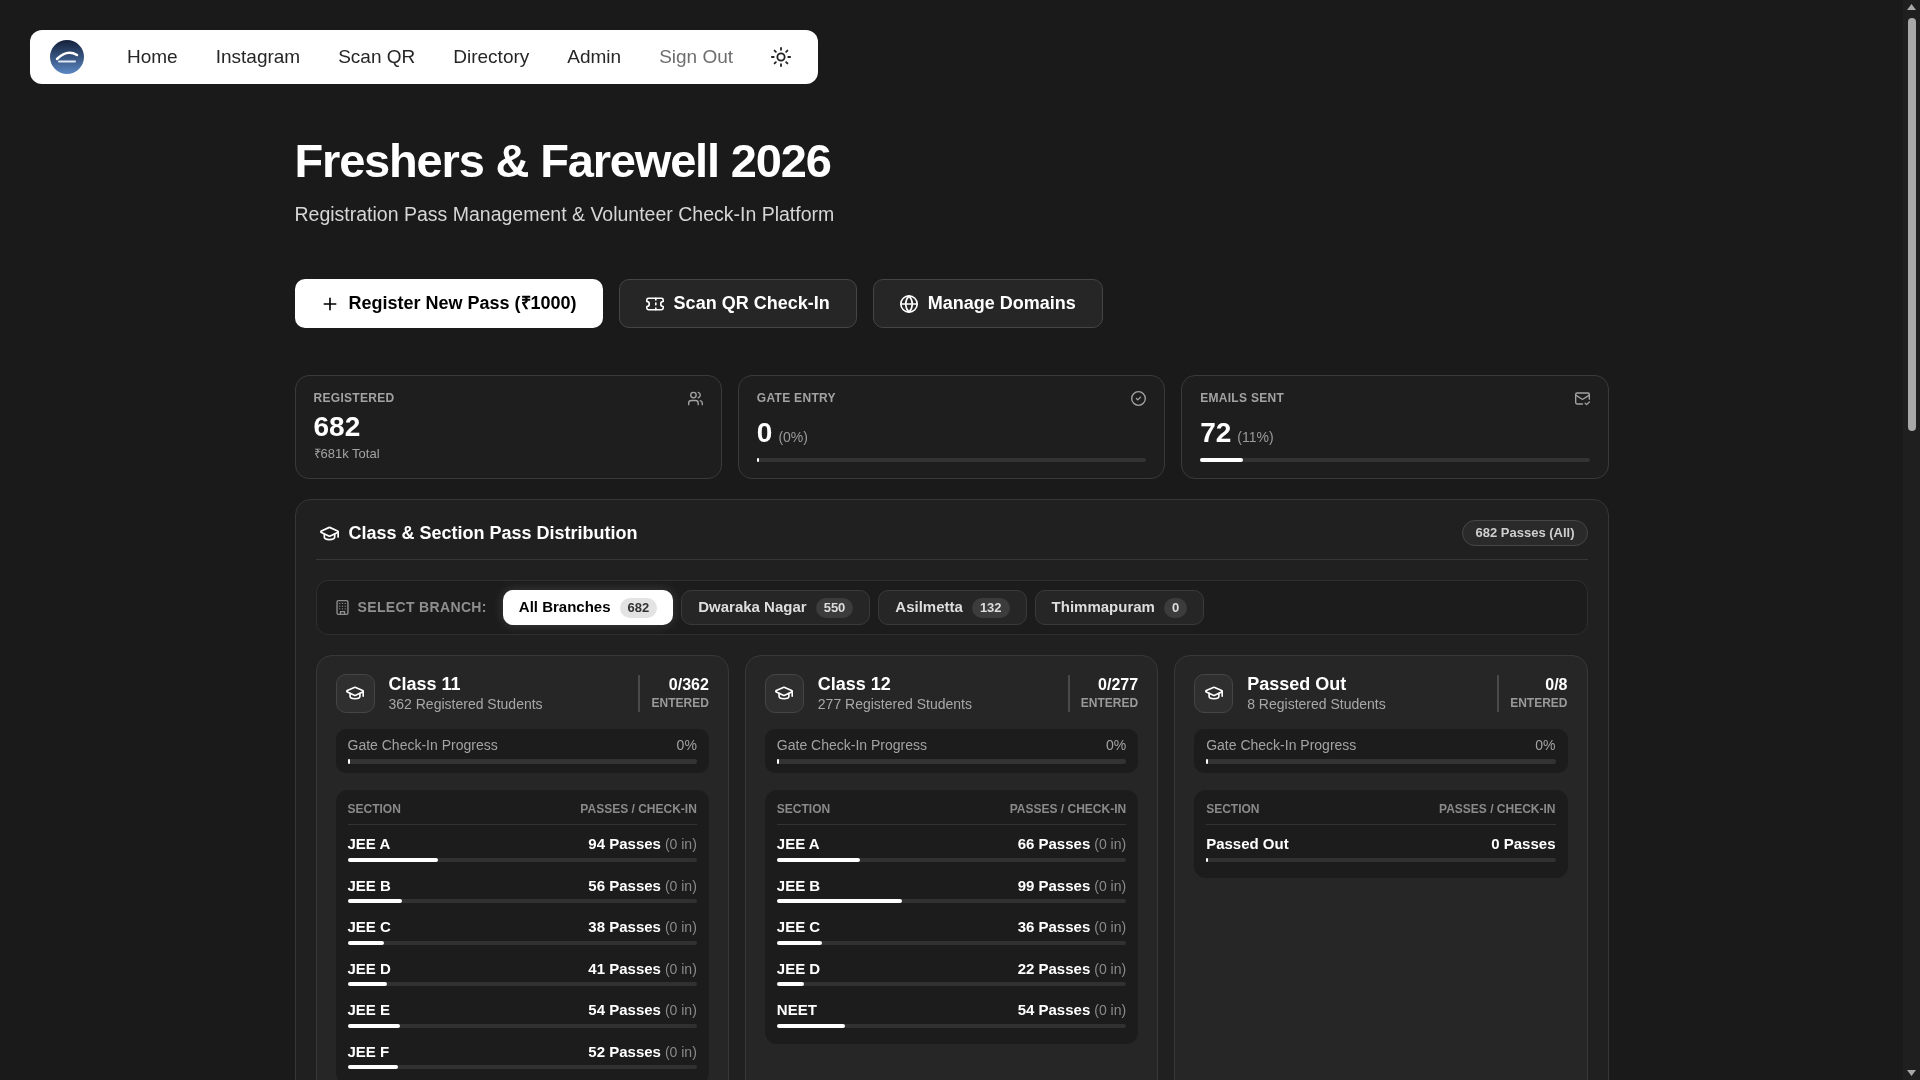  I want to click on branch-count: 132, so click(990, 607).